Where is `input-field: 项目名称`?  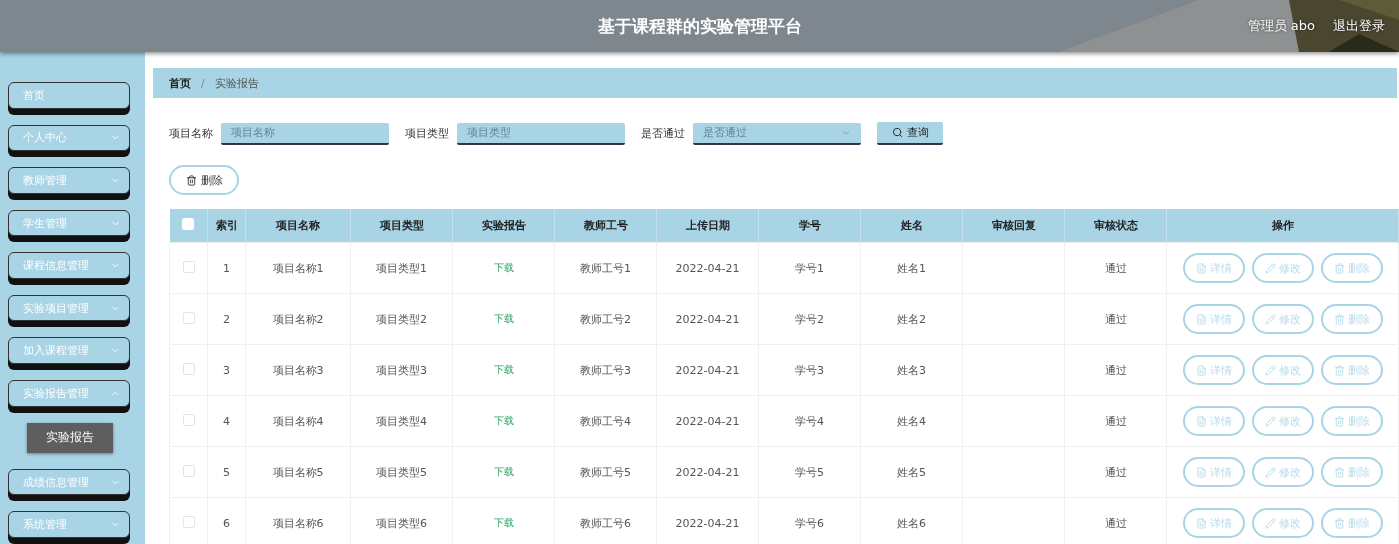 input-field: 项目名称 is located at coordinates (305, 132).